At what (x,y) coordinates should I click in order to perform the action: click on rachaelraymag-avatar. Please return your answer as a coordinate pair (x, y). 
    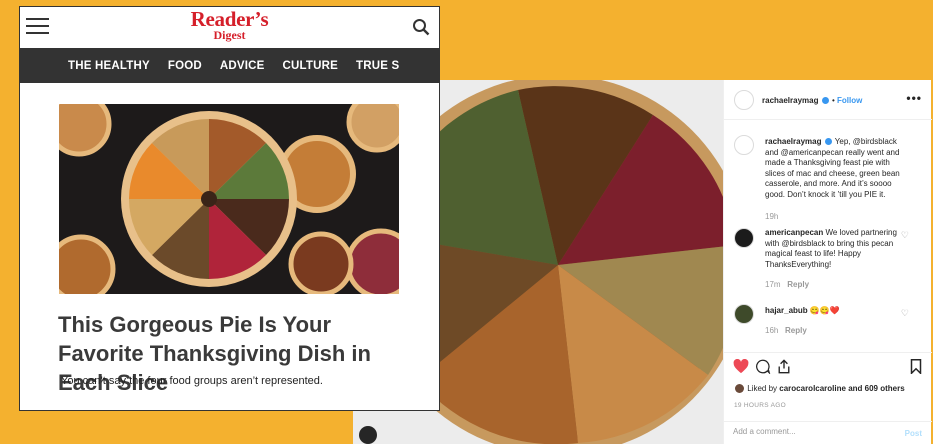
    Looking at the image, I should click on (744, 100).